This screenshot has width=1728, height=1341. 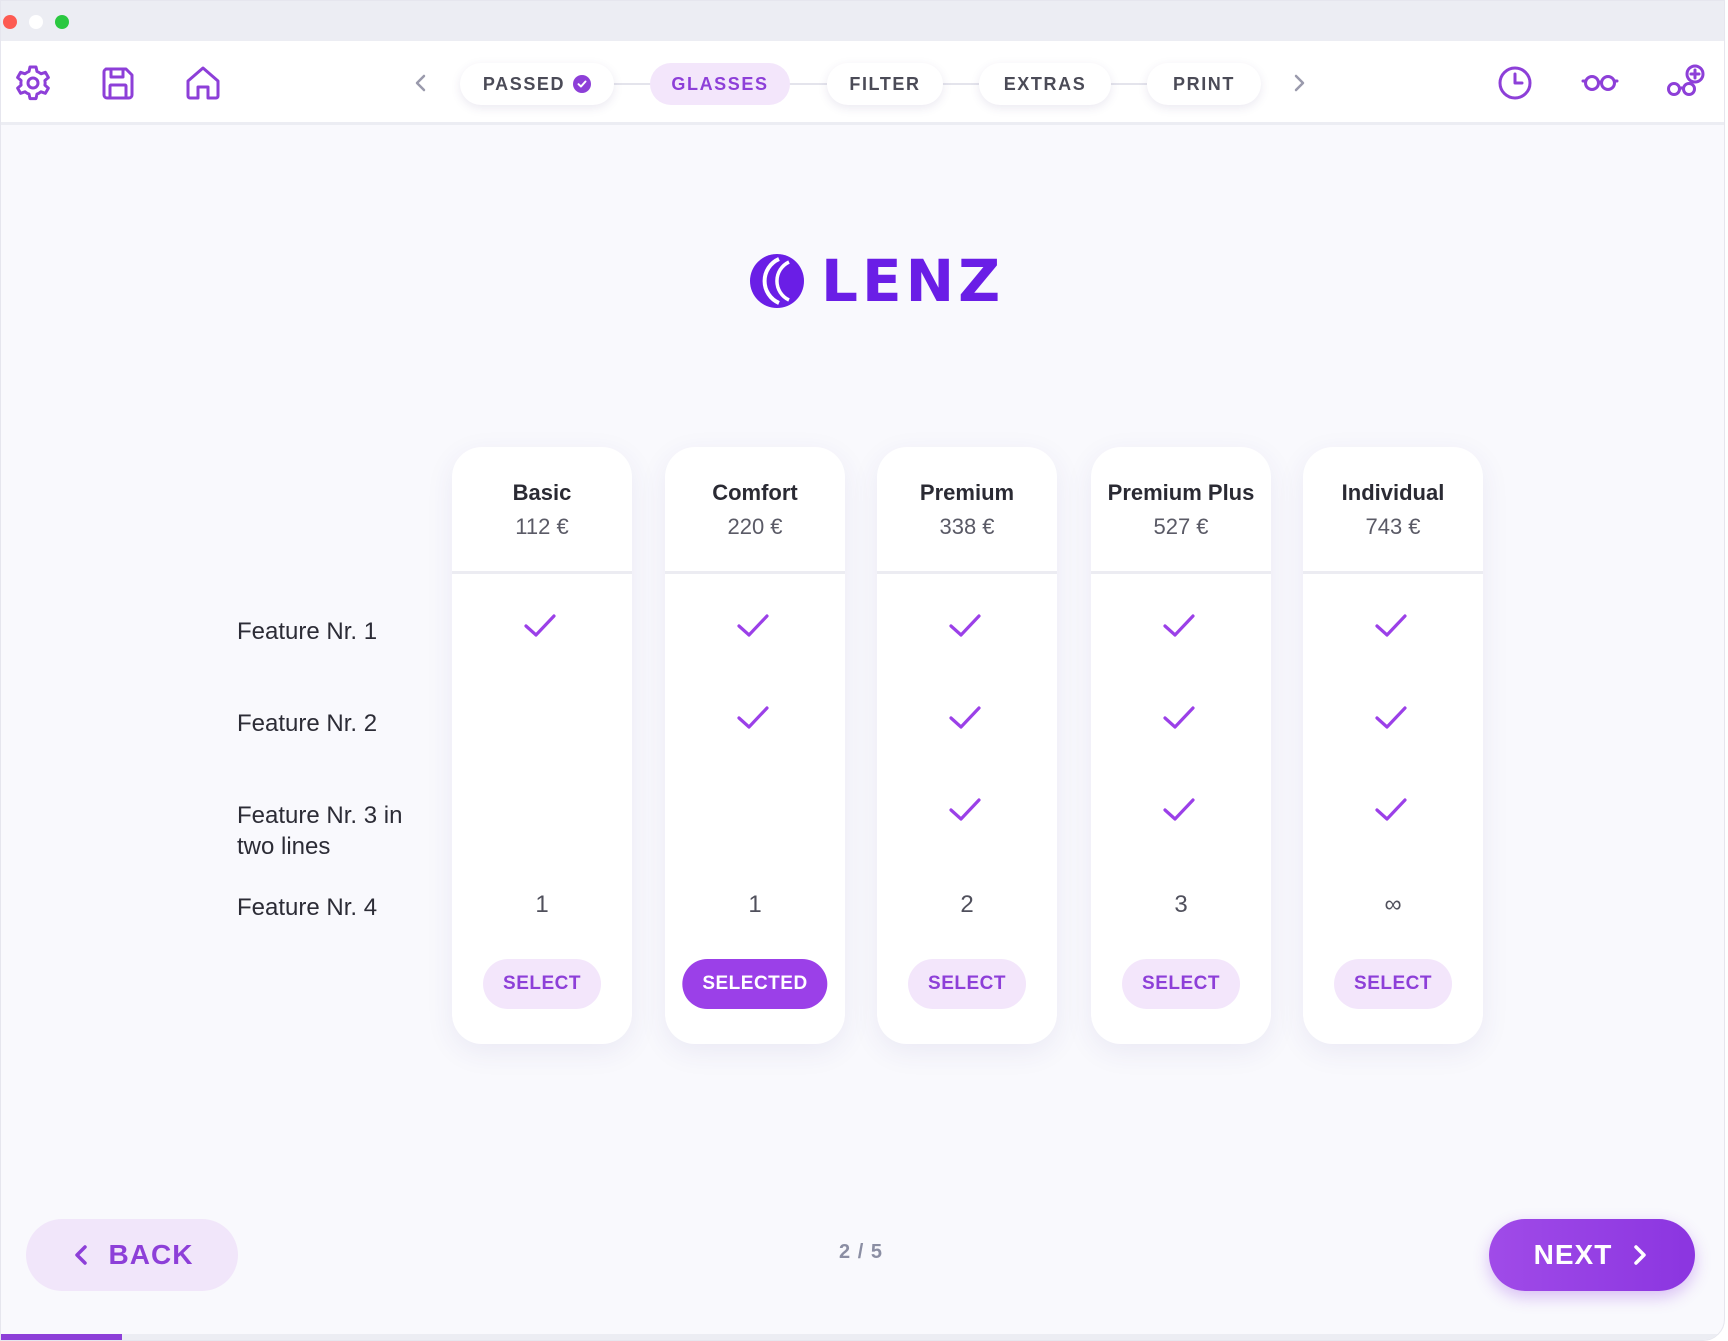 What do you see at coordinates (755, 526) in the screenshot?
I see `plan-price: 220 €` at bounding box center [755, 526].